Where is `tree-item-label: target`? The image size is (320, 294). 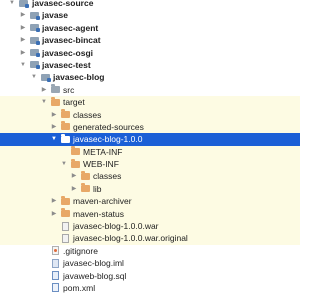
tree-item-label: target is located at coordinates (74, 102).